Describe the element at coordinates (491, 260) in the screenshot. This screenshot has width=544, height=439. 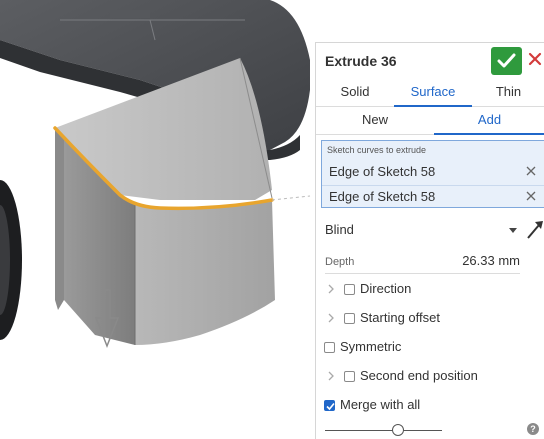
I see `depth-value: 26.33 mm` at that location.